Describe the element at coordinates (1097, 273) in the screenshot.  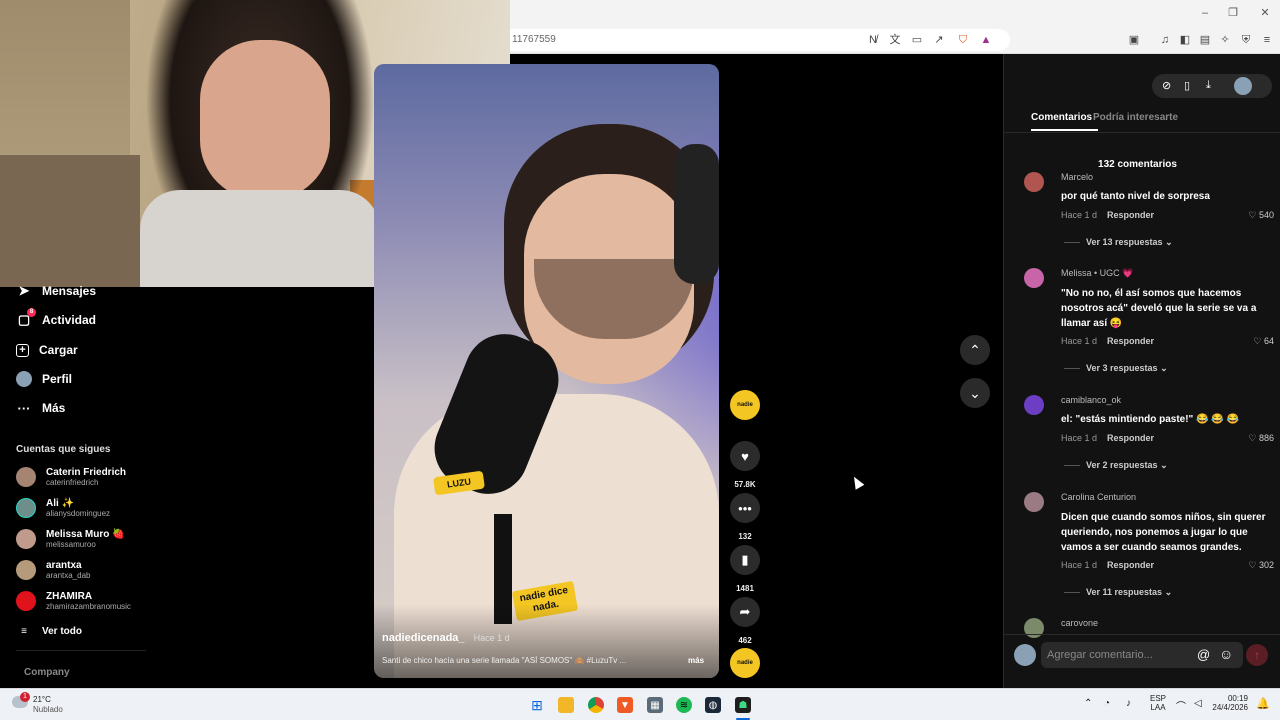
I see `comment-user: Melissa • UGC 💗` at that location.